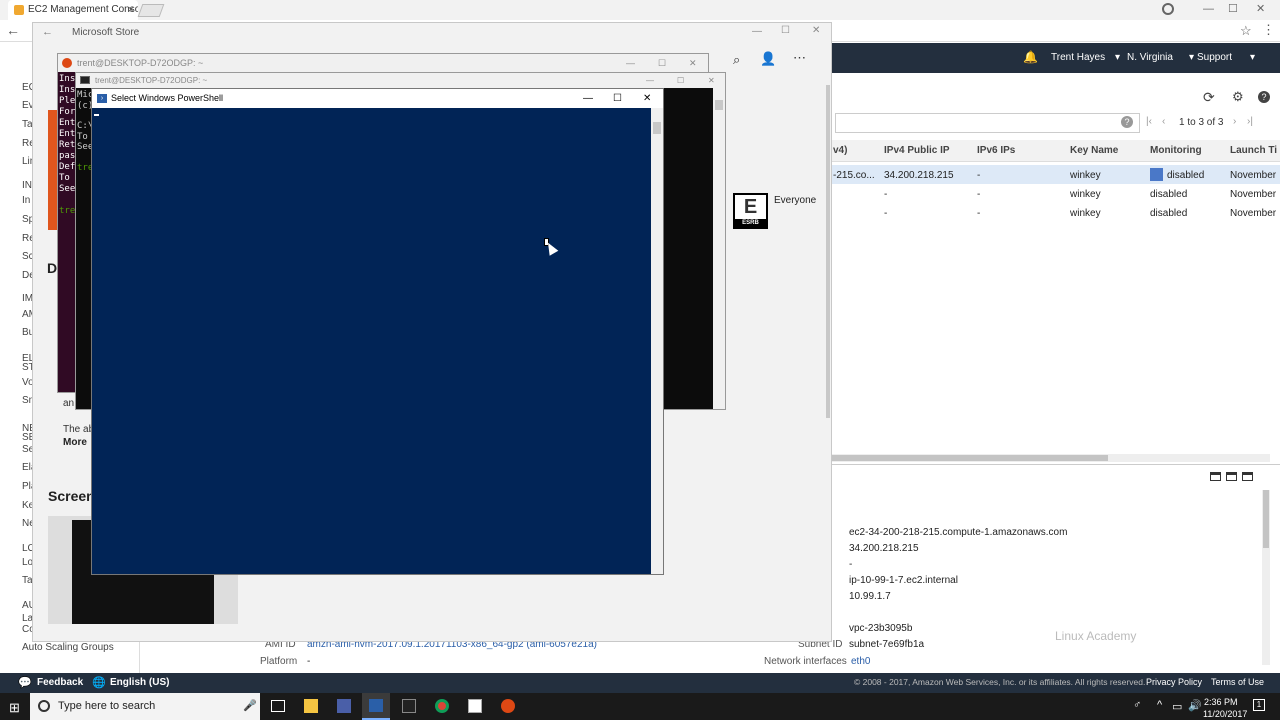 The height and width of the screenshot is (720, 1280). I want to click on chrome-taskbar-icon, so click(442, 706).